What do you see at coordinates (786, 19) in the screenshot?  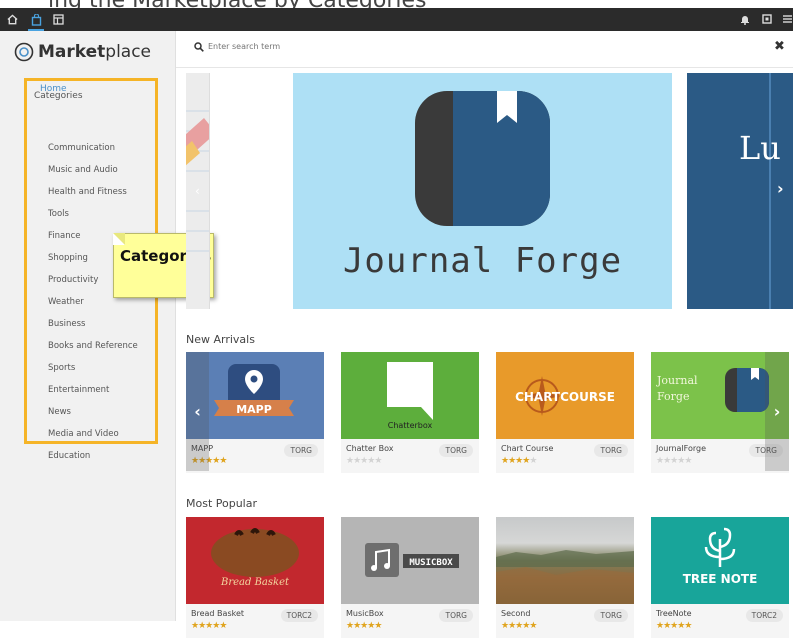 I see `menu-icon` at bounding box center [786, 19].